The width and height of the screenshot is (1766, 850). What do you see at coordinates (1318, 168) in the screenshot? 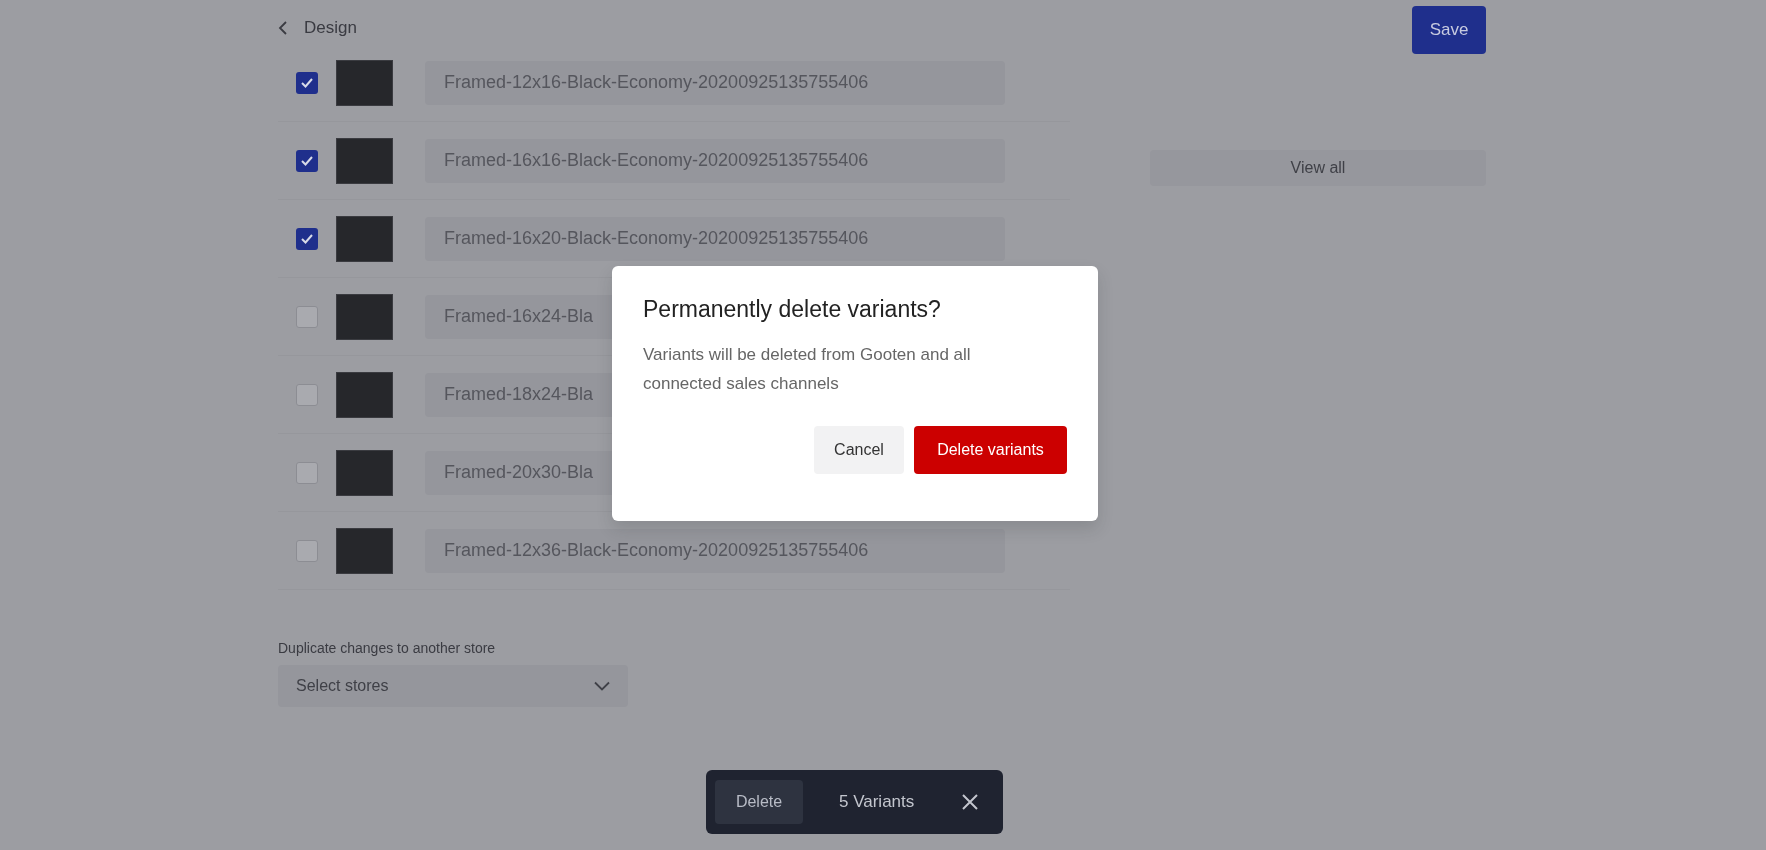
I see `view-all-button: View all` at bounding box center [1318, 168].